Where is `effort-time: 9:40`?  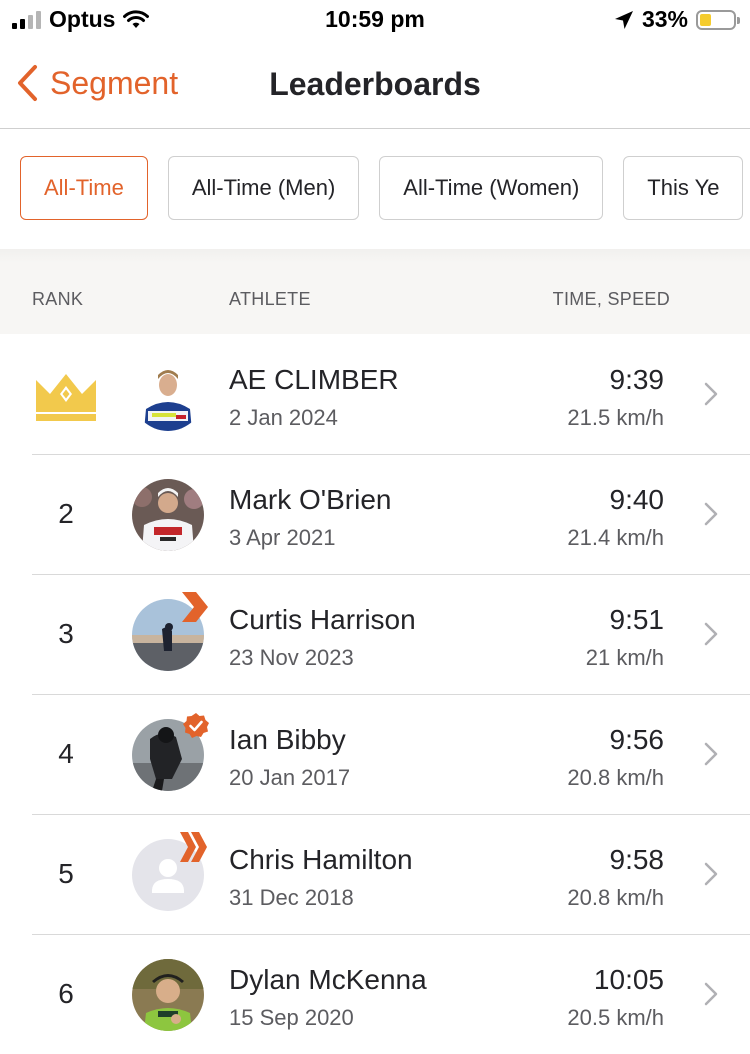
effort-time: 9:40 is located at coordinates (637, 499).